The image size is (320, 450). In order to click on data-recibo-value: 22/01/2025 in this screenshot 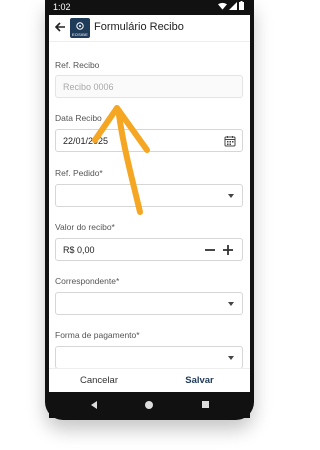, I will do `click(86, 141)`.